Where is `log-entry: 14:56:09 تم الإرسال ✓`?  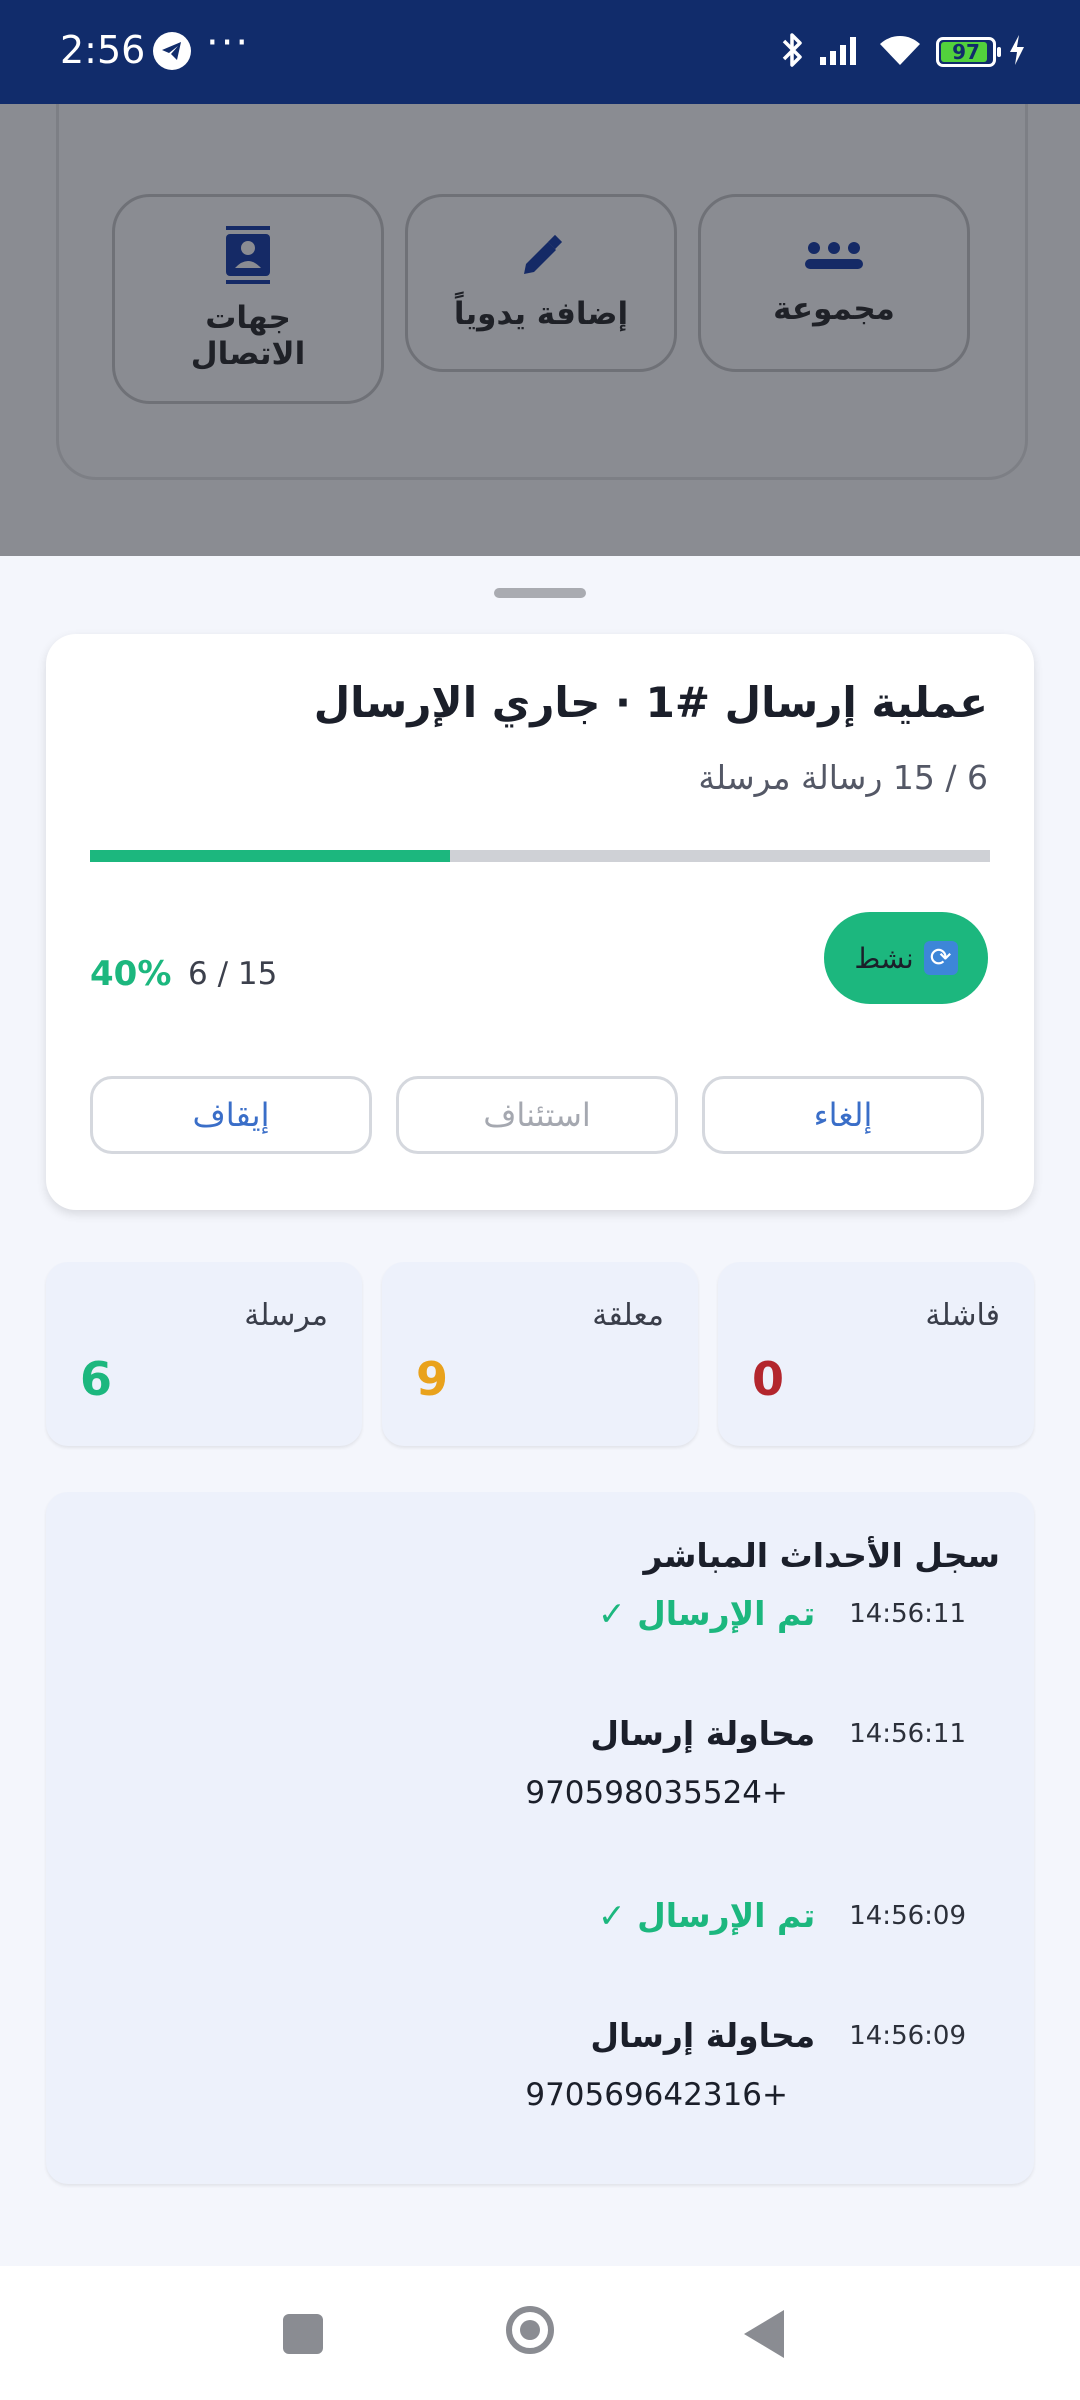 log-entry: 14:56:09 تم الإرسال ✓ is located at coordinates (526, 1915).